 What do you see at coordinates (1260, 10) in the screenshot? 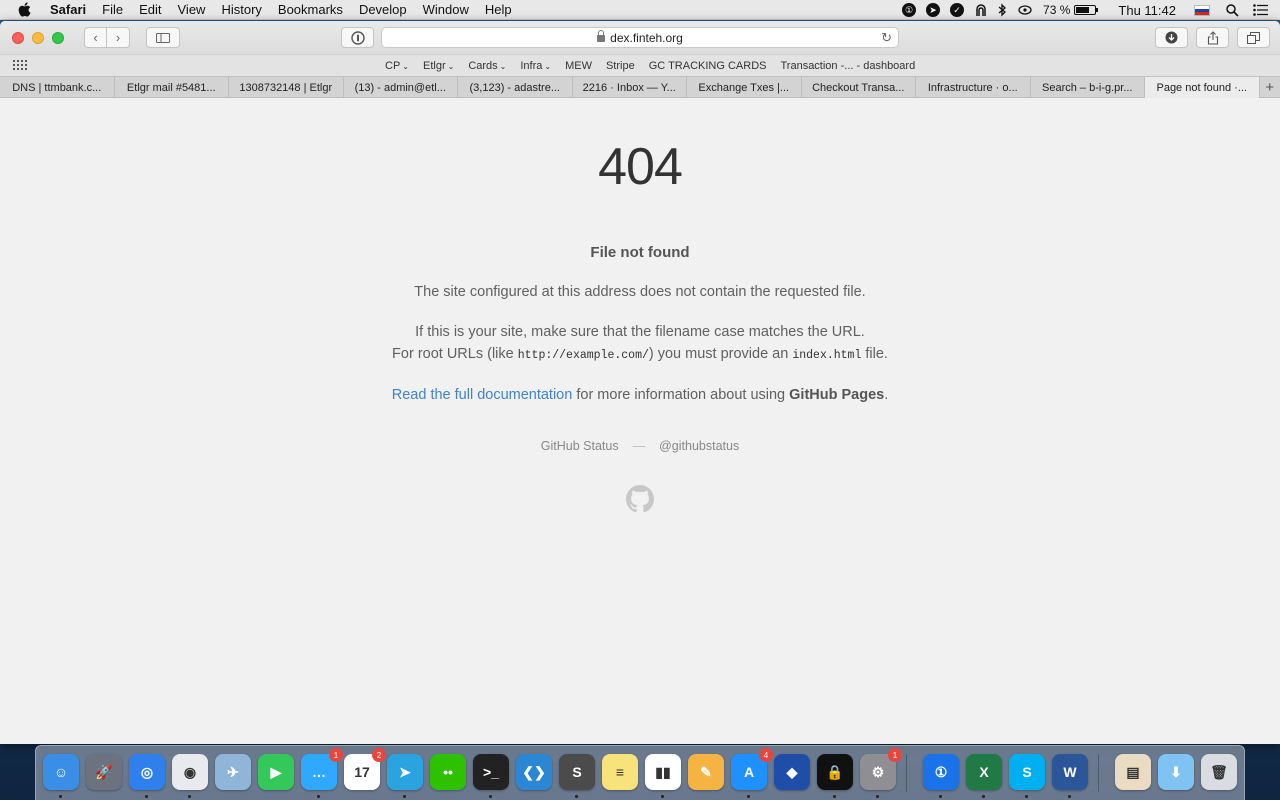
I see `notification-center-icon` at bounding box center [1260, 10].